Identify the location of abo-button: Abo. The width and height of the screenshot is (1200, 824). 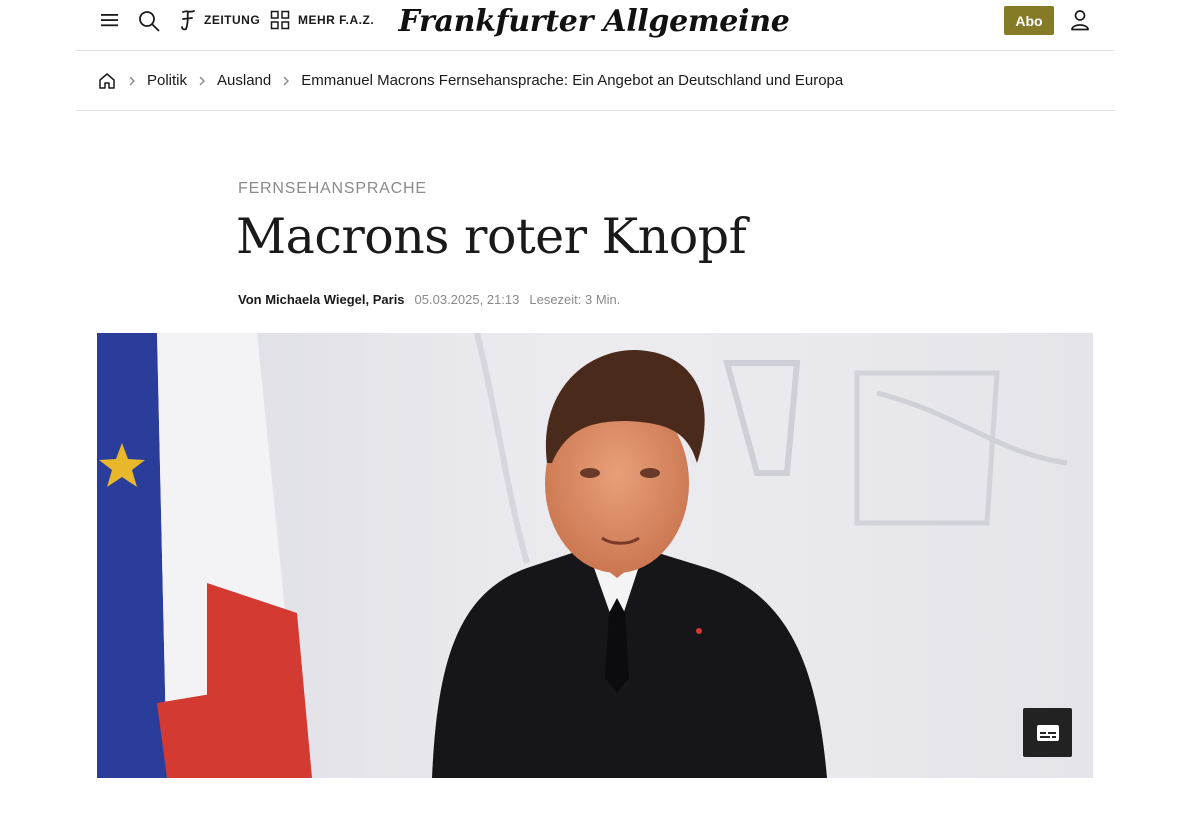
(1029, 20).